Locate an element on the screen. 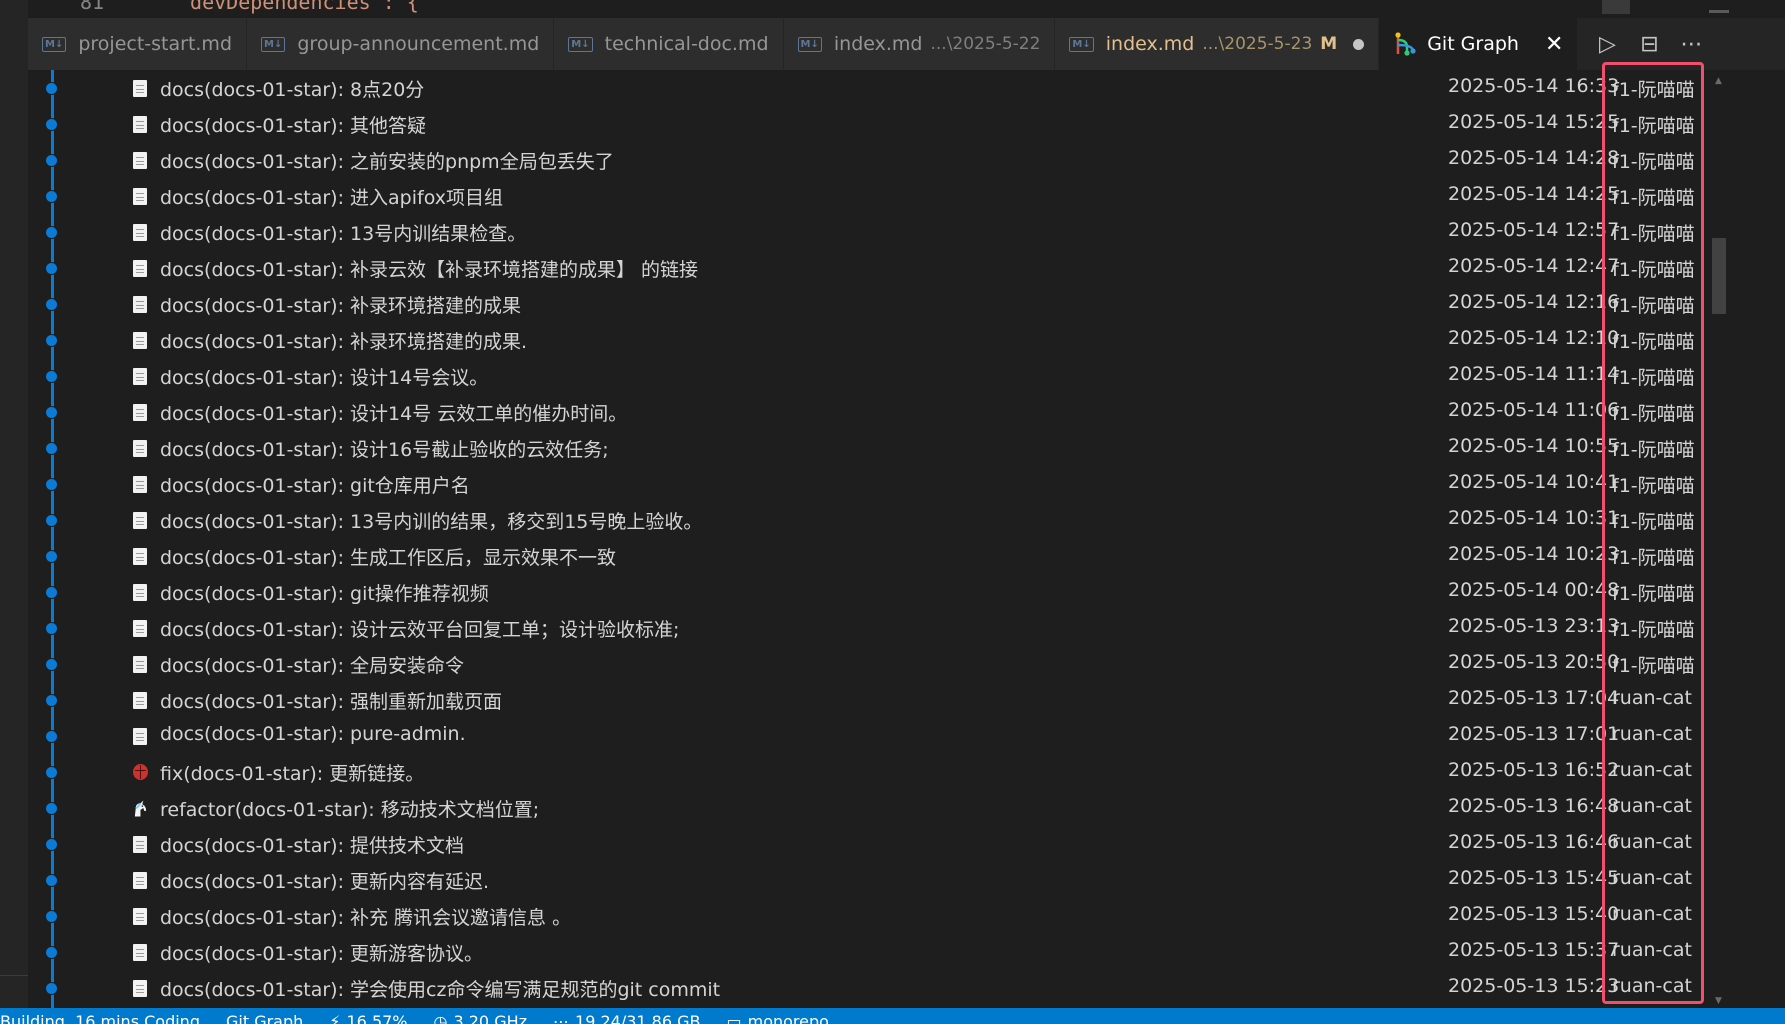  commit-date: 2025-05-14 10:31 is located at coordinates (1534, 518).